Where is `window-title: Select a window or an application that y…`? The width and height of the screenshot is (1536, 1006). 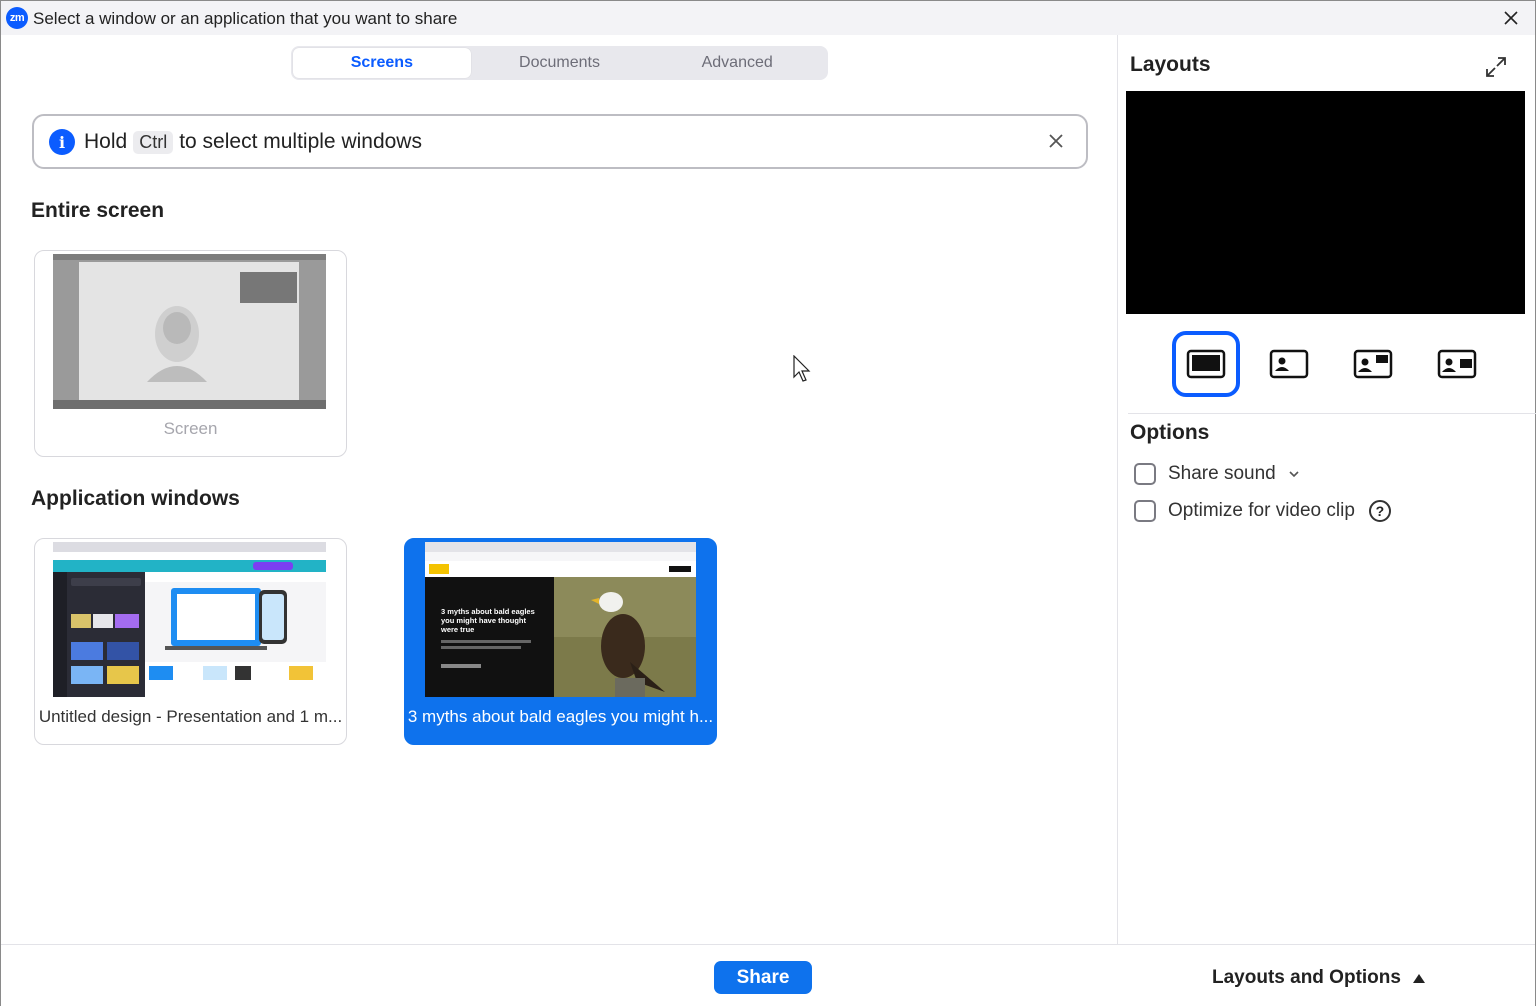 window-title: Select a window or an application that y… is located at coordinates (245, 18).